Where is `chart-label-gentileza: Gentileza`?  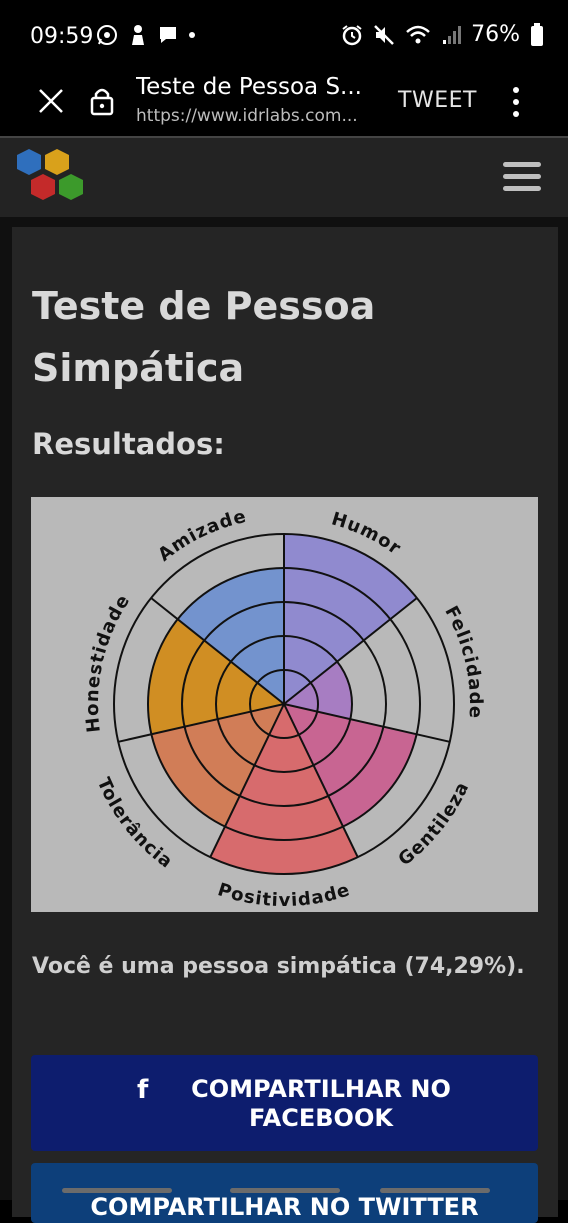
chart-label-gentileza: Gentileza is located at coordinates (433, 824).